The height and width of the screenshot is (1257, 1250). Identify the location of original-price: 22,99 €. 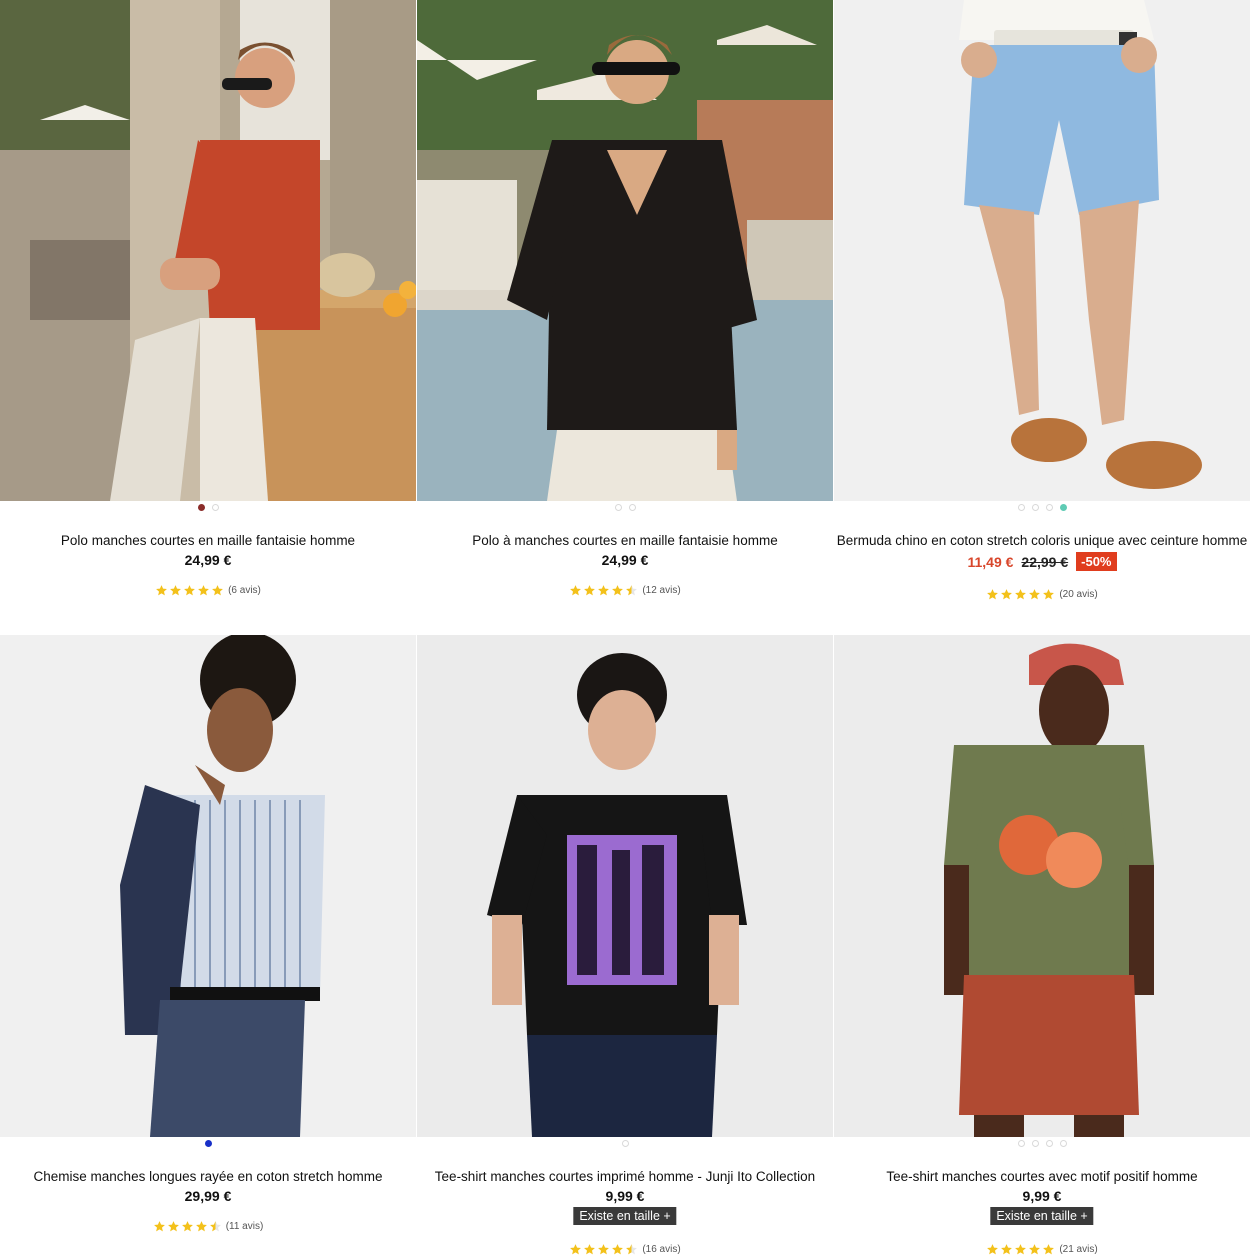
(1045, 561).